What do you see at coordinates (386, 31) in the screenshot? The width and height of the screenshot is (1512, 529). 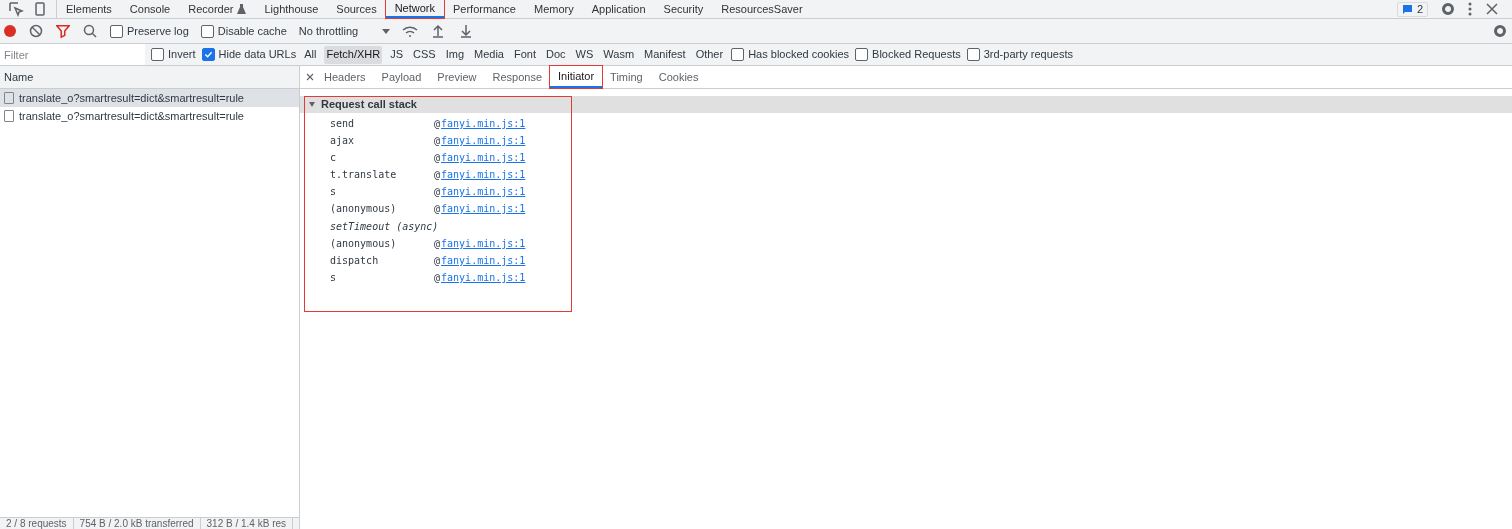 I see `caret-icon` at bounding box center [386, 31].